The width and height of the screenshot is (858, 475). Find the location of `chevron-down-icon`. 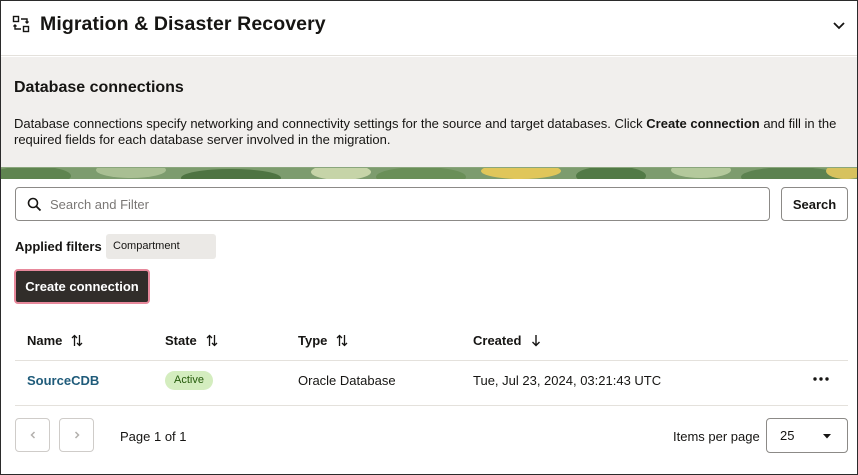

chevron-down-icon is located at coordinates (839, 25).